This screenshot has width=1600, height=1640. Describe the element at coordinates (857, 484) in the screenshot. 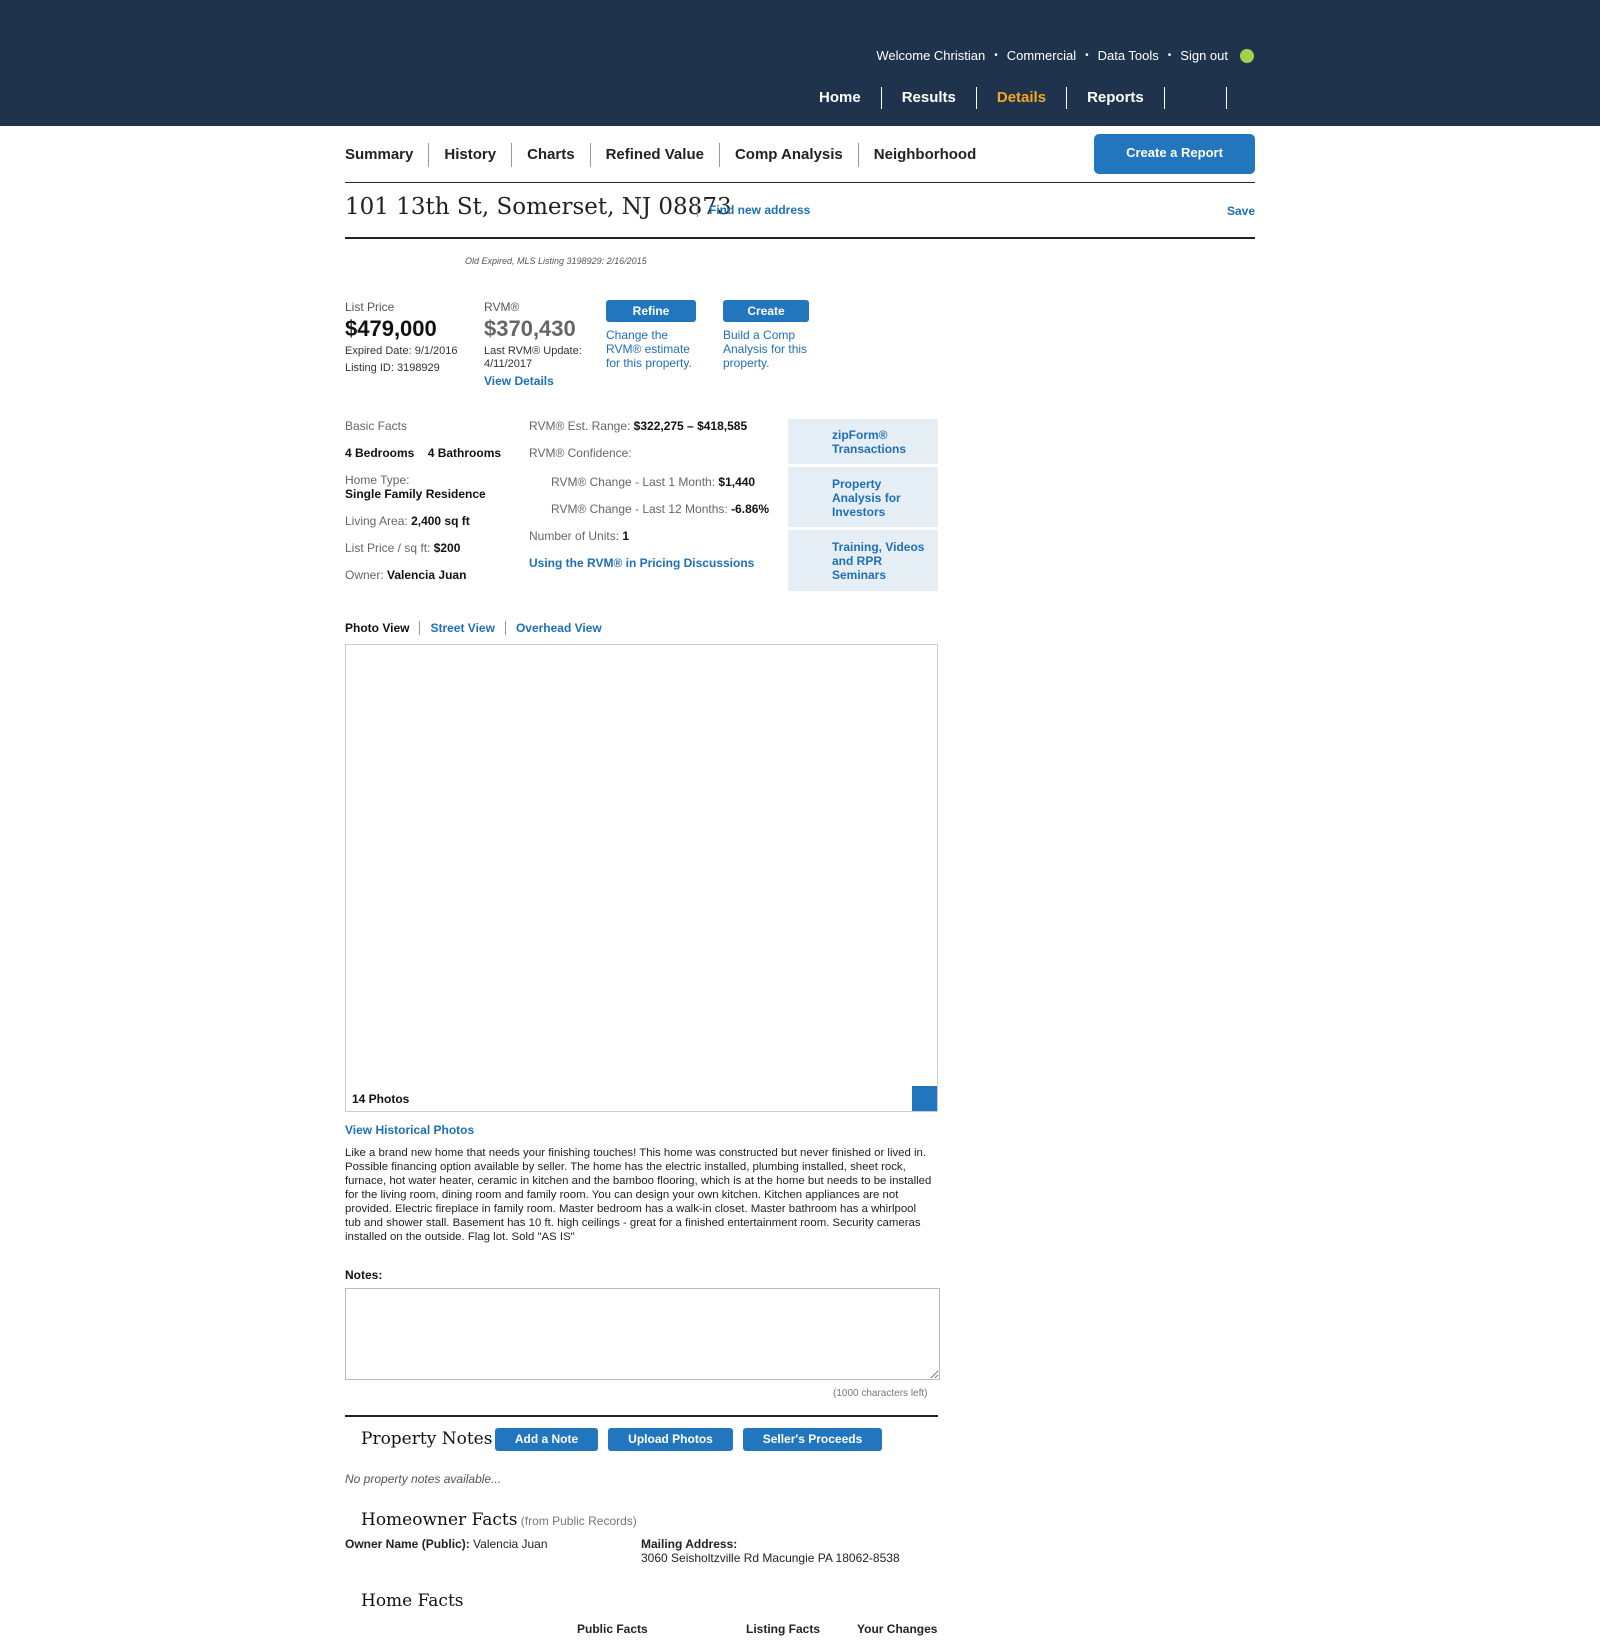

I see `side-link-line: Property` at that location.